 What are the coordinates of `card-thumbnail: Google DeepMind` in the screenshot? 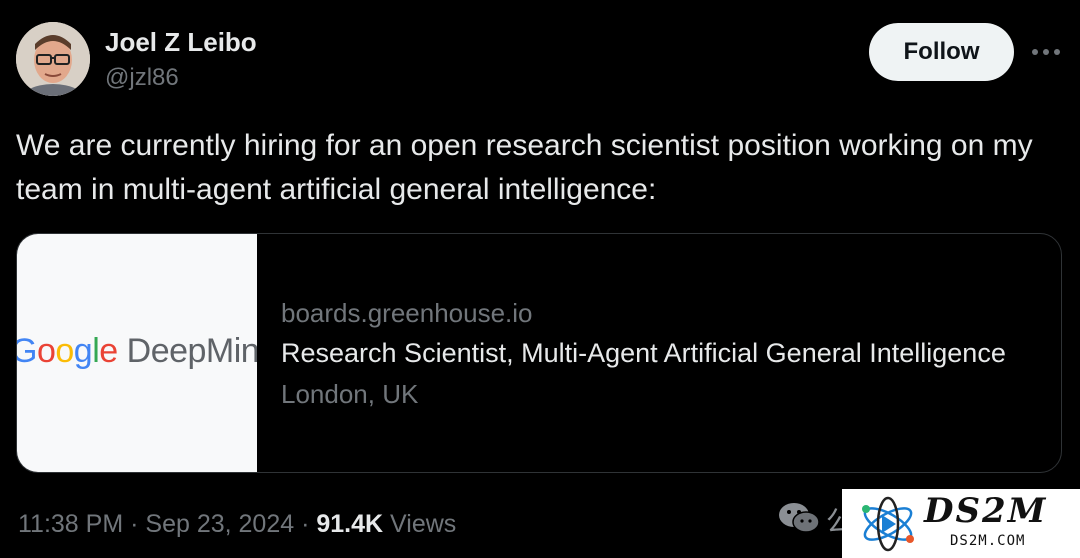 It's located at (137, 353).